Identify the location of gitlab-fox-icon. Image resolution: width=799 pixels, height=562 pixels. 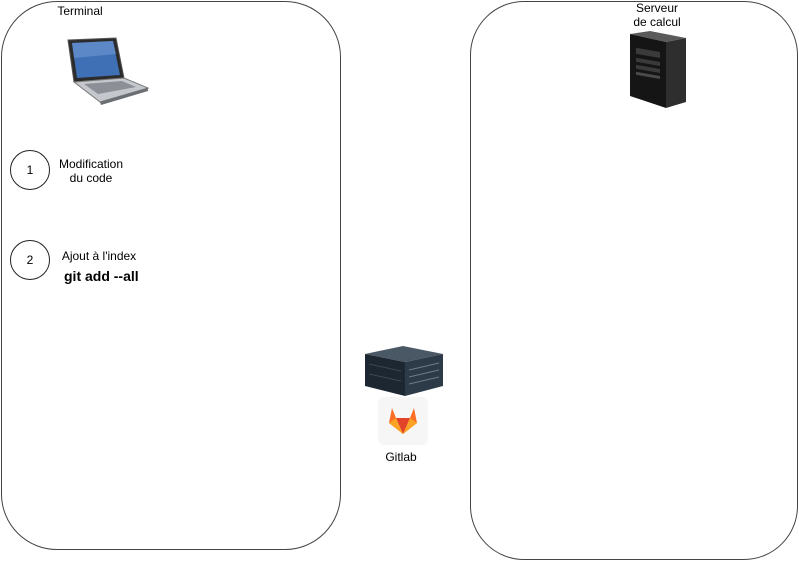
(403, 421).